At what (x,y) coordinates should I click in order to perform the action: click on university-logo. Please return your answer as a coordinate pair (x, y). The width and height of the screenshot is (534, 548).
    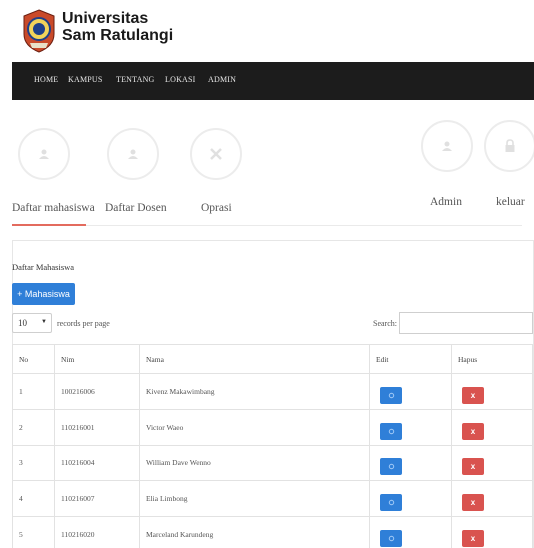
    Looking at the image, I should click on (39, 31).